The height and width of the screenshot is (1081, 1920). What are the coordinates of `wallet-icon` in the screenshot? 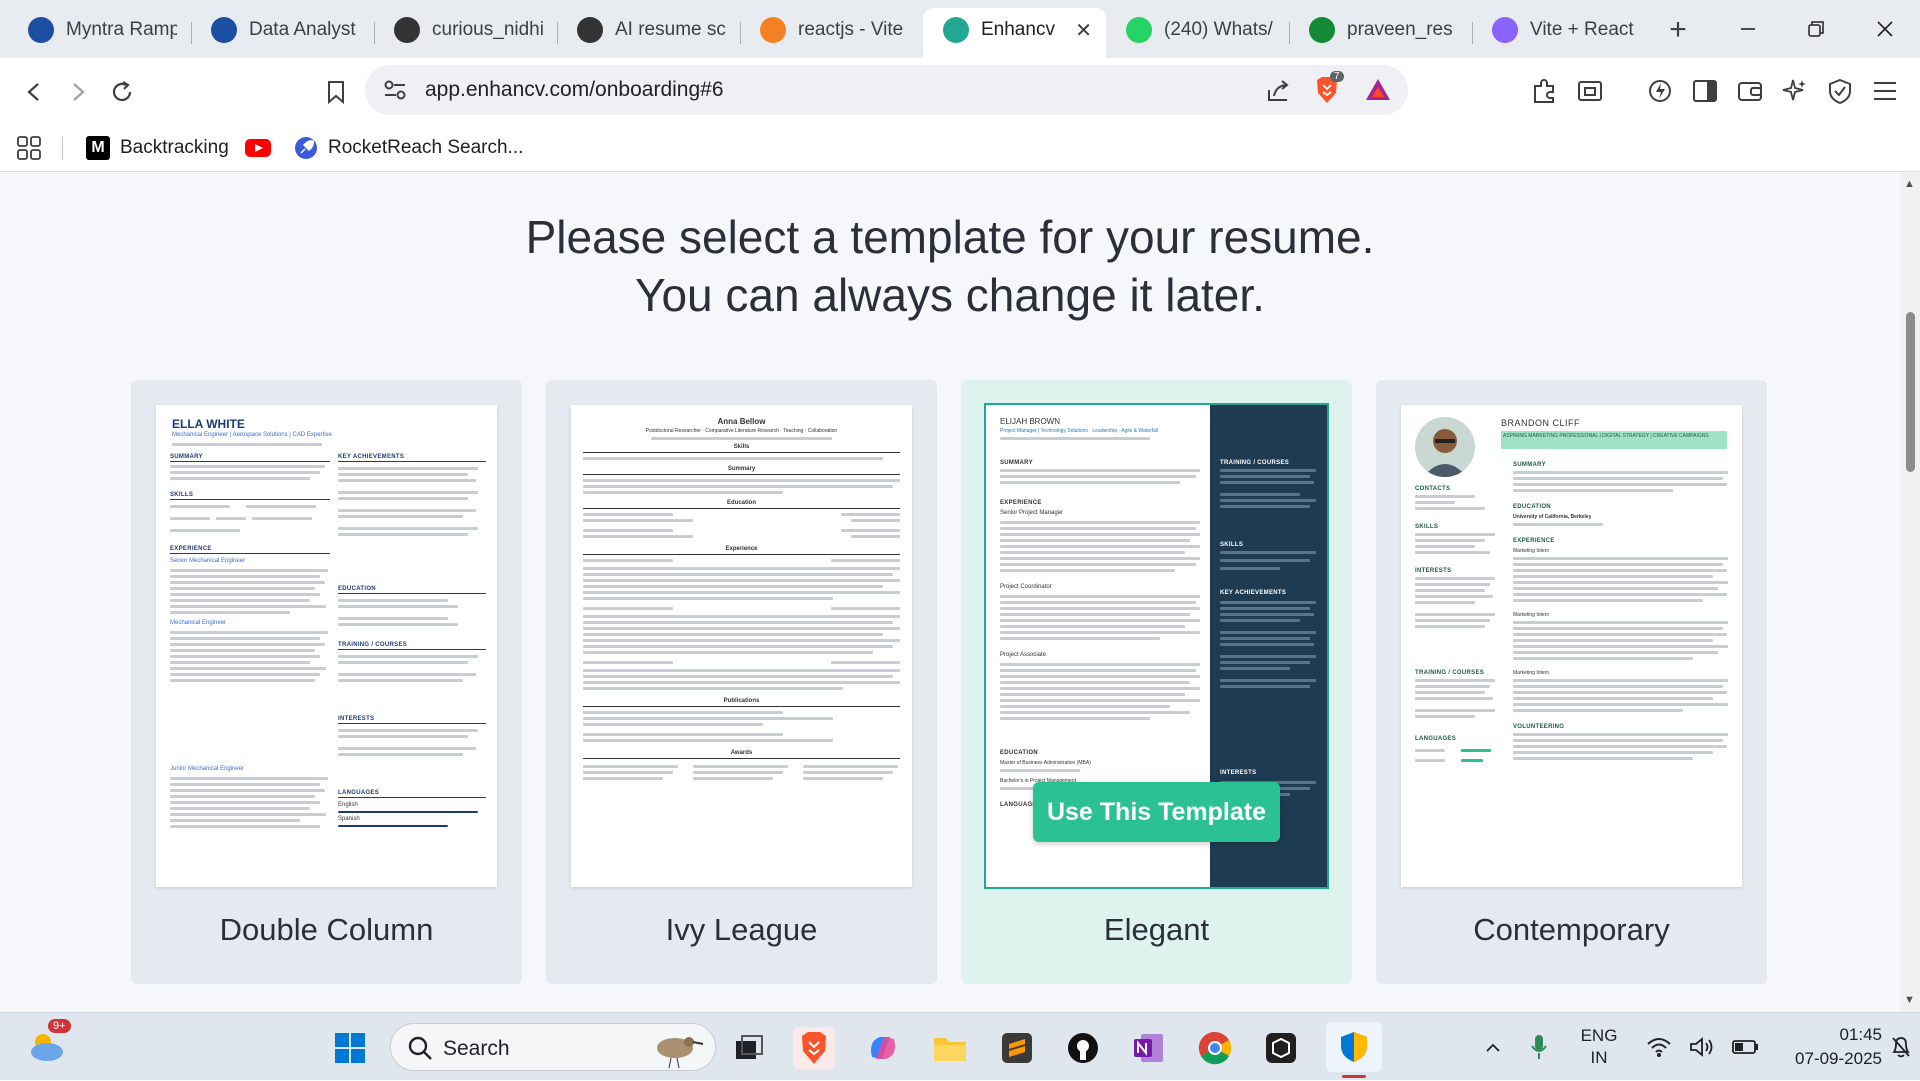 It's located at (1750, 91).